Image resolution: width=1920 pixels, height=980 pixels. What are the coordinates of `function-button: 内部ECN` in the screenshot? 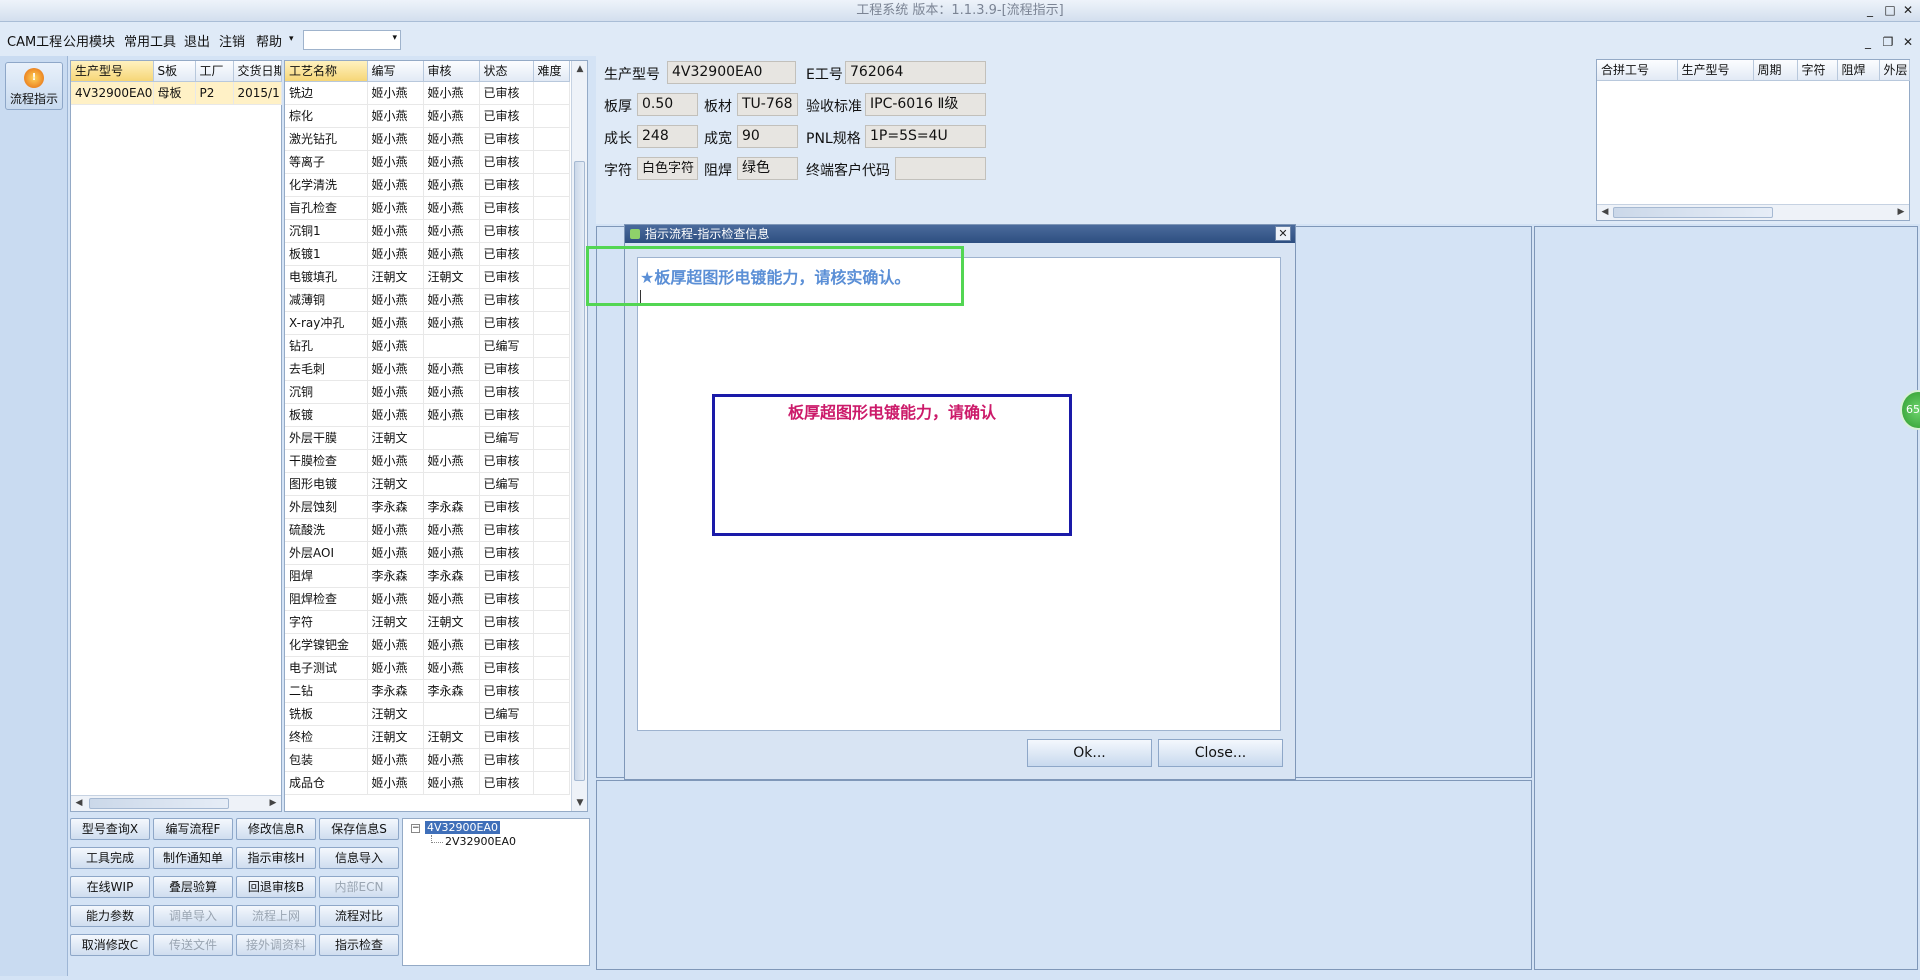 It's located at (359, 887).